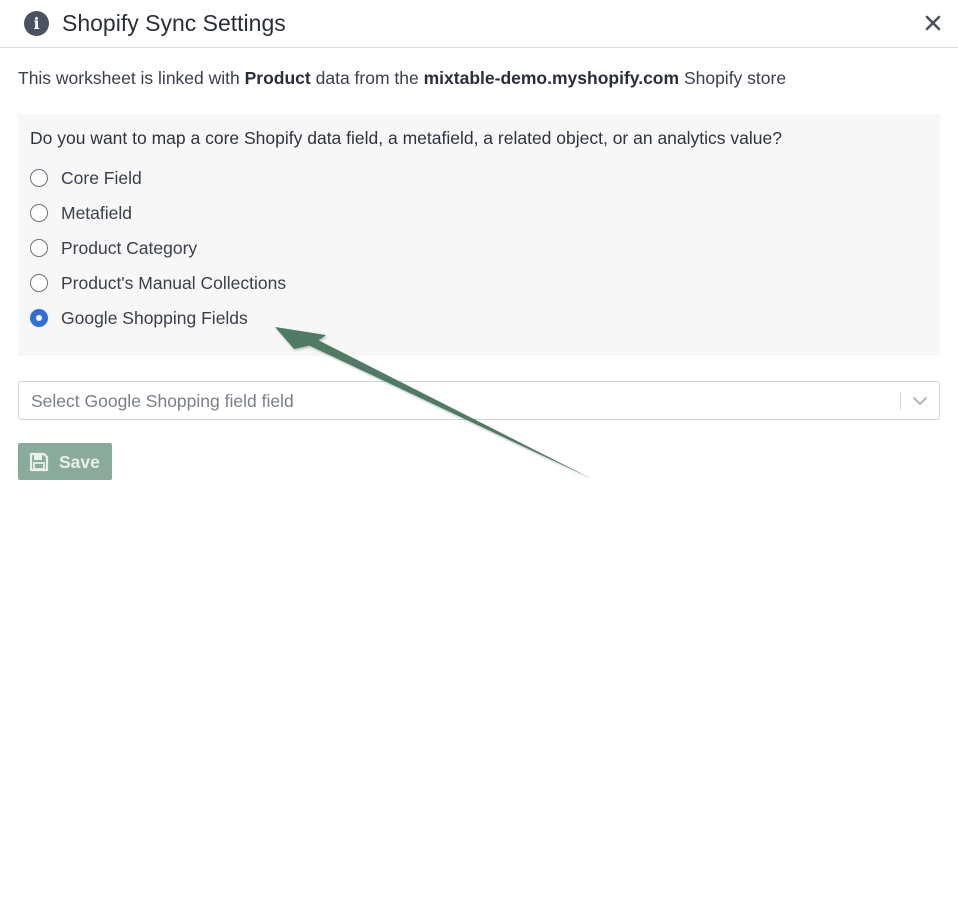  I want to click on option-google-shopping-fields: Google Shopping Fields, so click(139, 318).